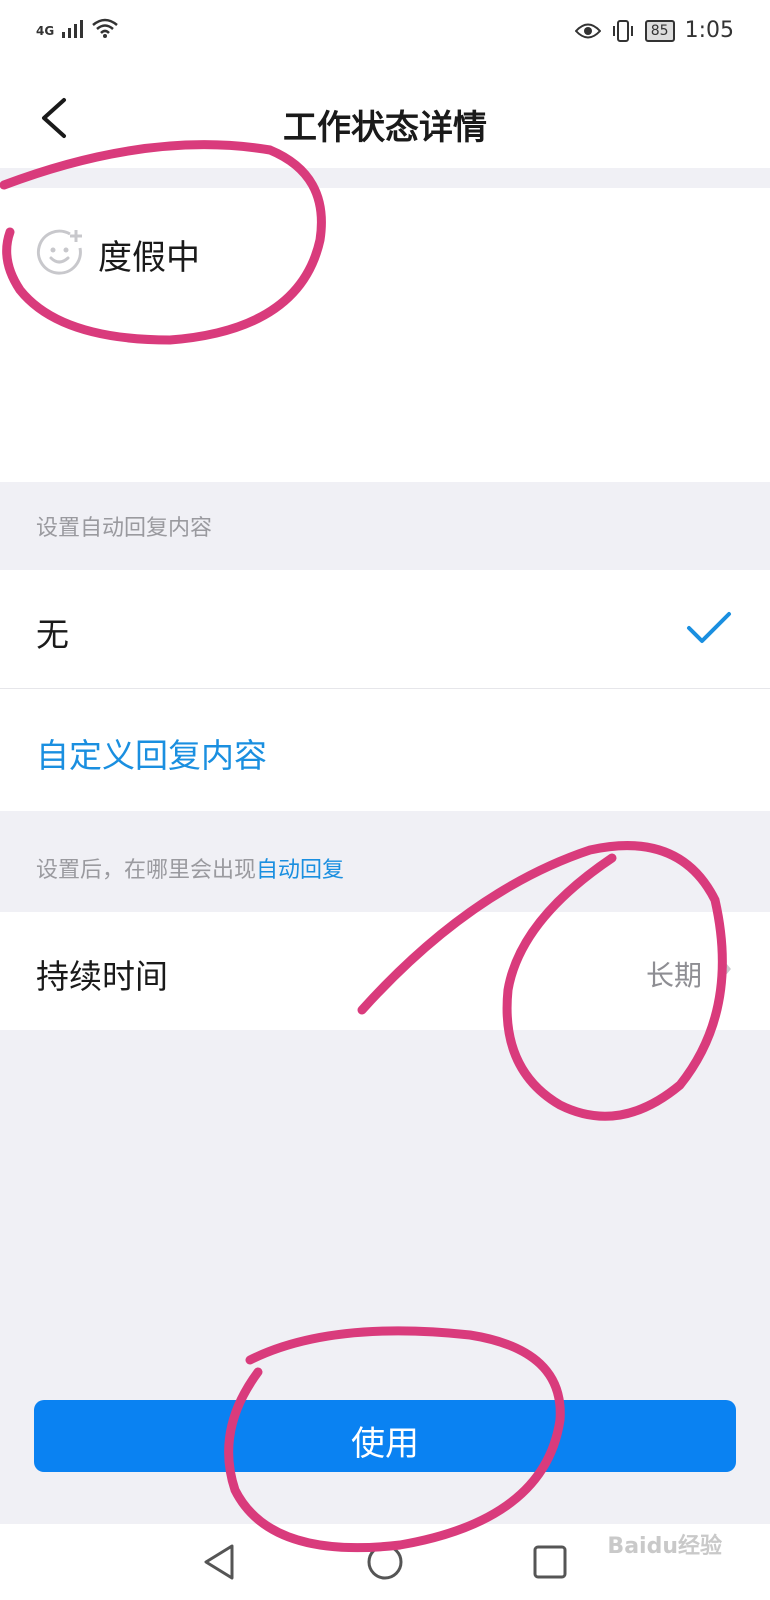  Describe the element at coordinates (105, 28) in the screenshot. I see `wifi-icon` at that location.